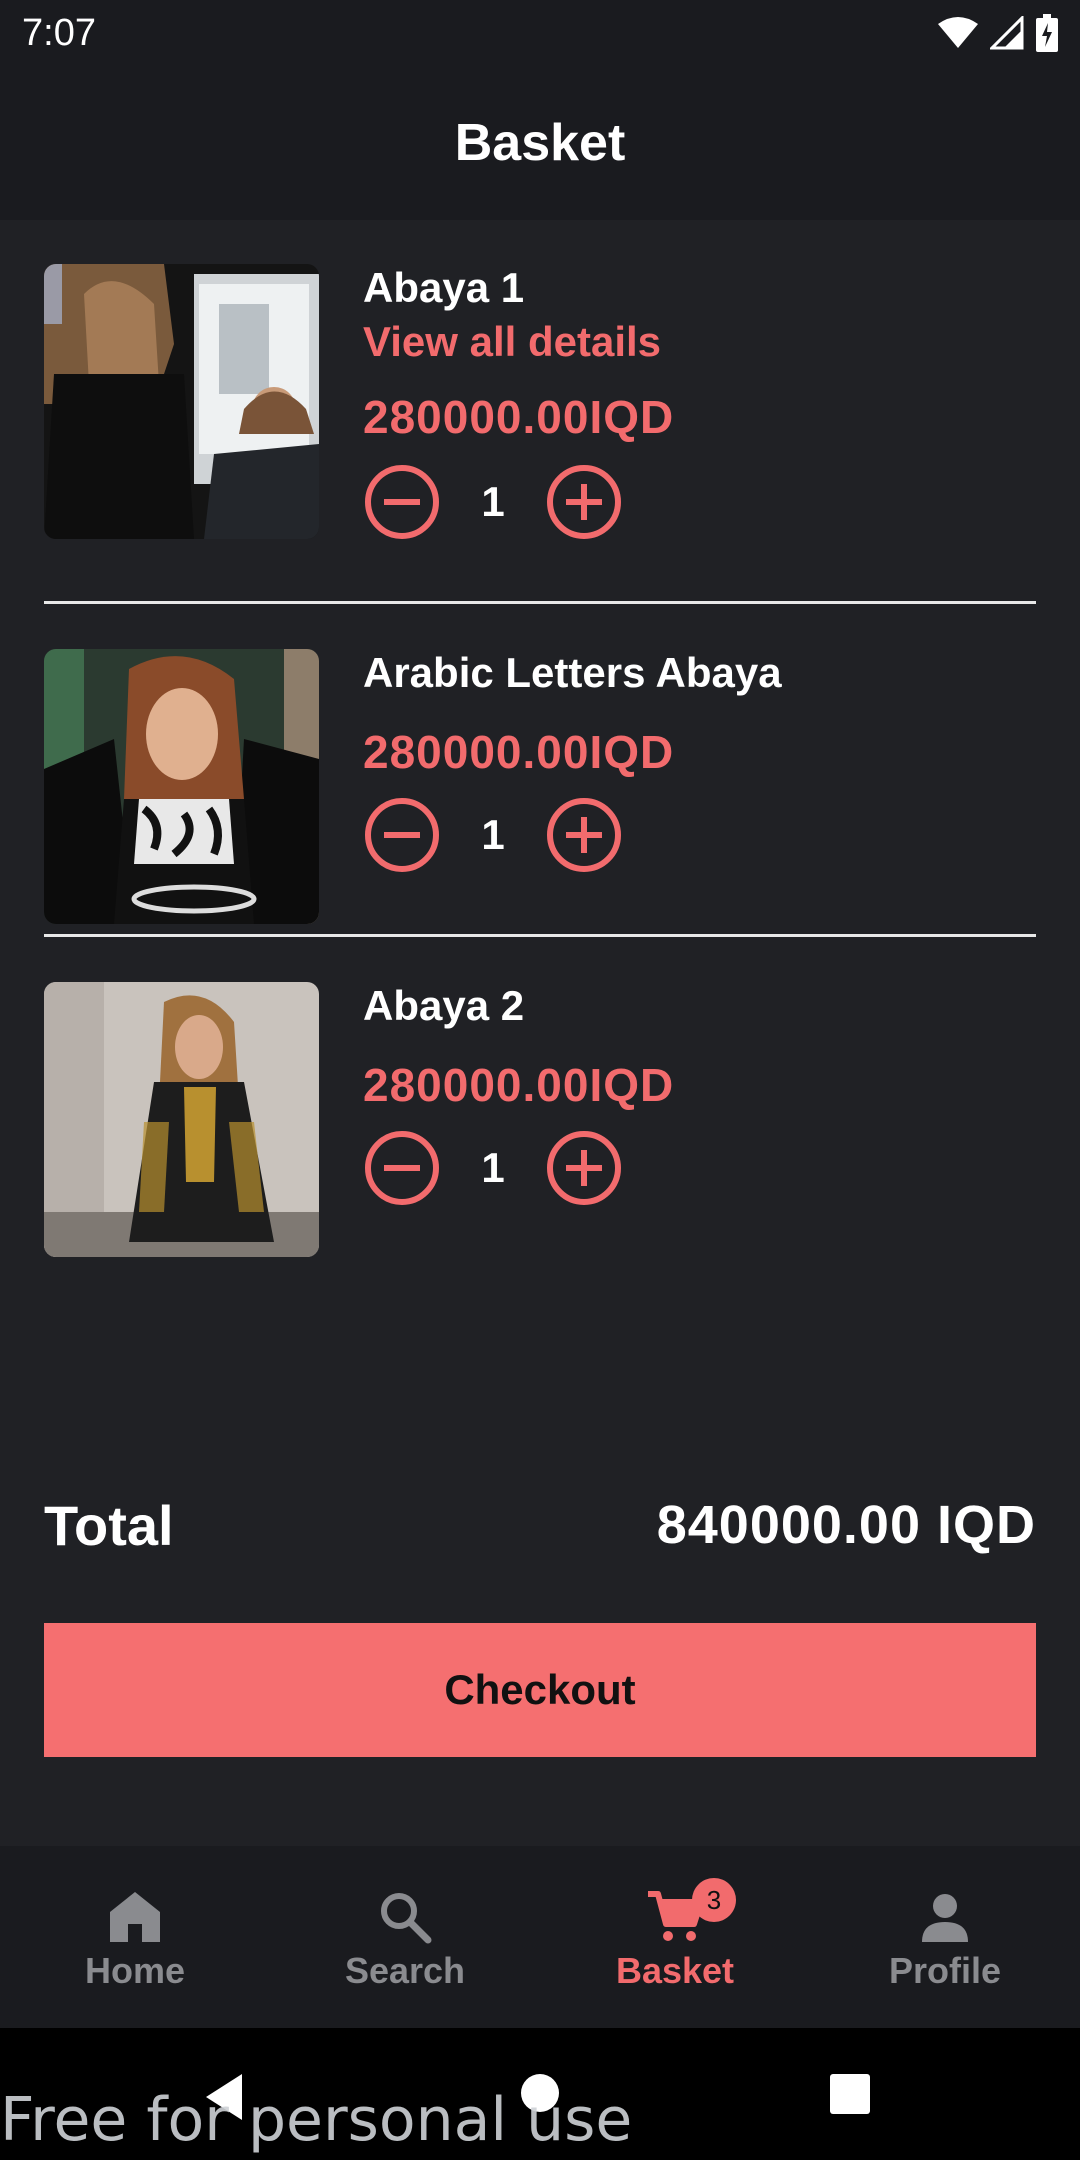 The width and height of the screenshot is (1080, 2160). What do you see at coordinates (675, 1970) in the screenshot?
I see `nav-label: Basket` at bounding box center [675, 1970].